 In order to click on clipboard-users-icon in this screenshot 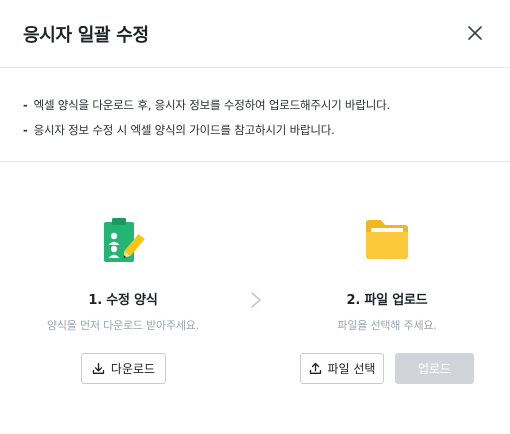, I will do `click(124, 240)`.